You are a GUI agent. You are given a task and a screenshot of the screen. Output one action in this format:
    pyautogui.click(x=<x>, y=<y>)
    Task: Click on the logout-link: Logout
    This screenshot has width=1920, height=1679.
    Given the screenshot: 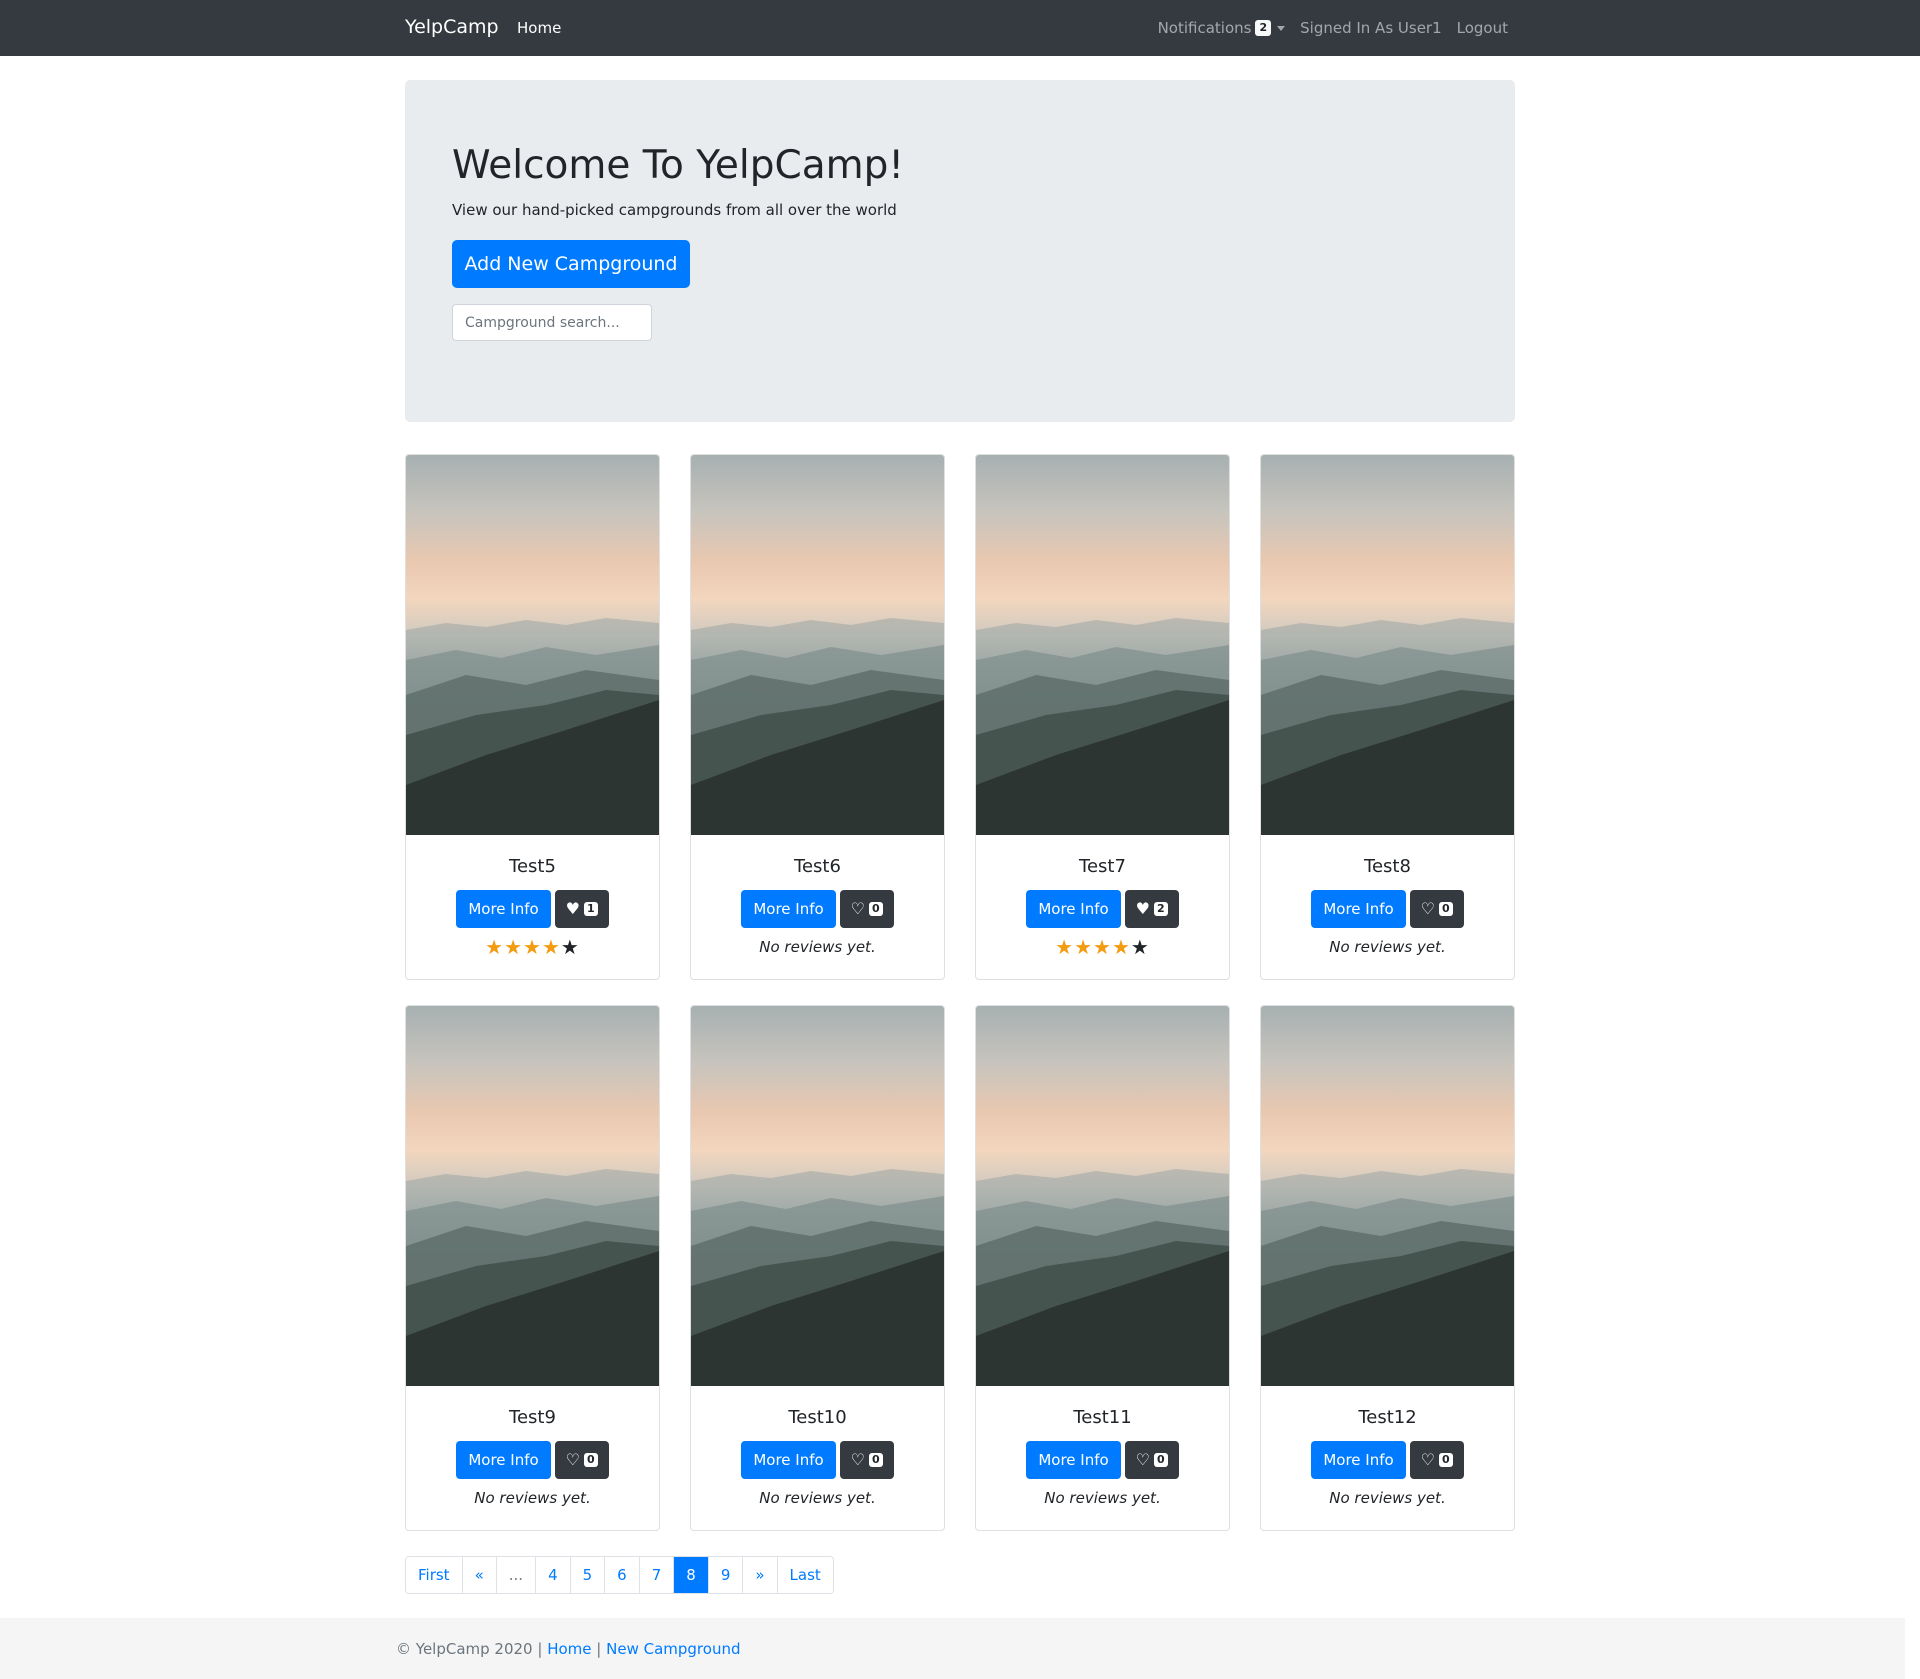 What is the action you would take?
    pyautogui.click(x=1482, y=28)
    